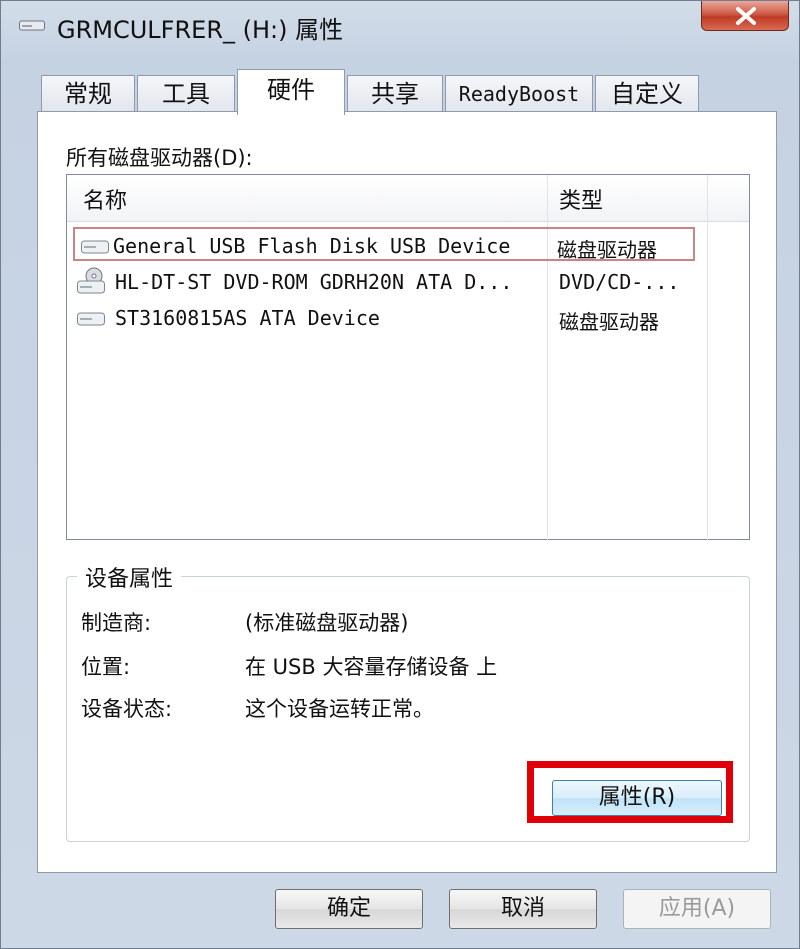 The height and width of the screenshot is (949, 800). Describe the element at coordinates (129, 577) in the screenshot. I see `group-legend: 设备属性` at that location.